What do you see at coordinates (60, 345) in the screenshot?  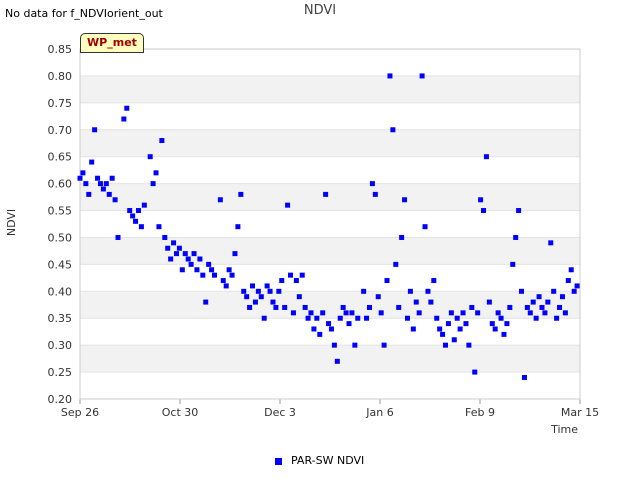 I see `y-tick-label: 0.30` at bounding box center [60, 345].